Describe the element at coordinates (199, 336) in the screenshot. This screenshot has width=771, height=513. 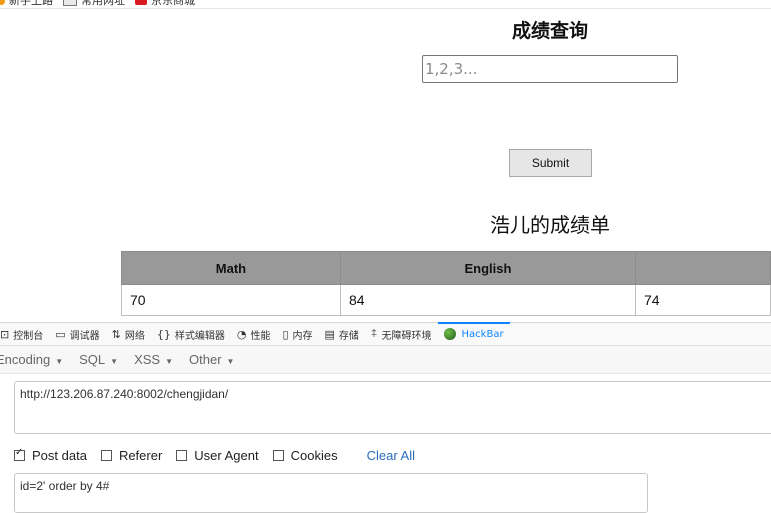
I see `tab-label: 样式编辑器` at that location.